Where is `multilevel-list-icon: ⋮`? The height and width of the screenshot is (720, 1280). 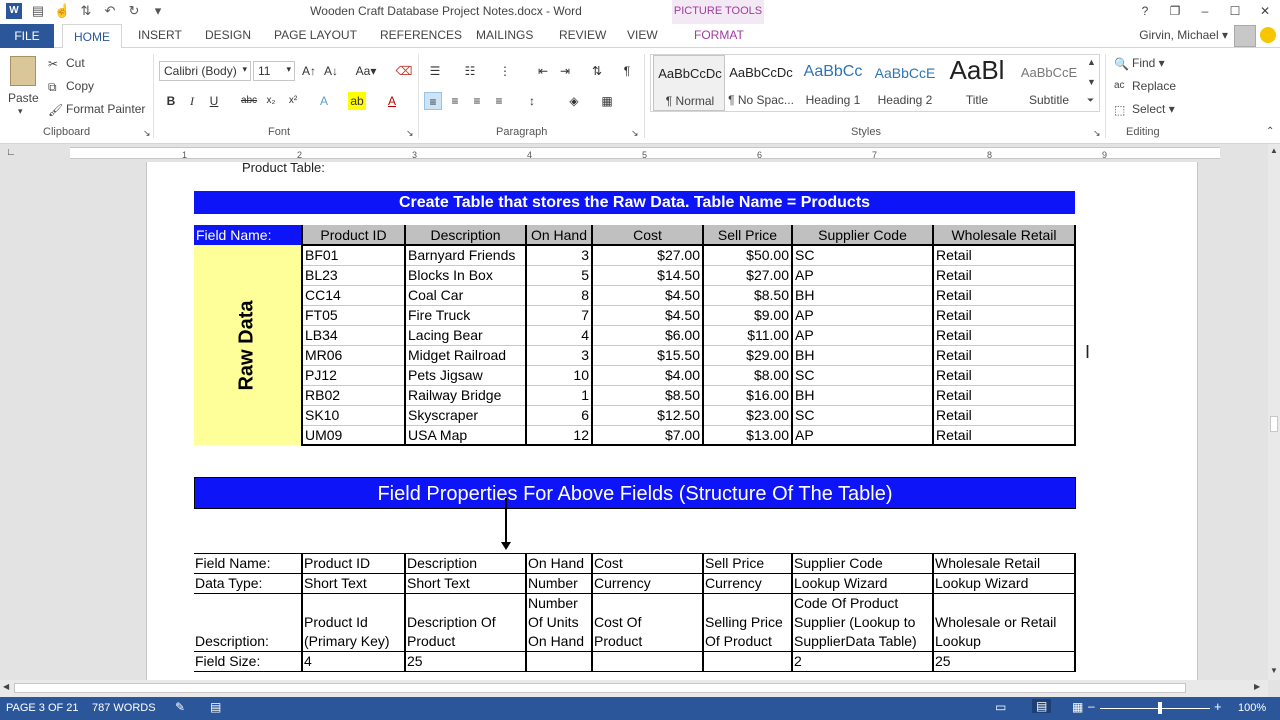 multilevel-list-icon: ⋮ is located at coordinates (505, 71).